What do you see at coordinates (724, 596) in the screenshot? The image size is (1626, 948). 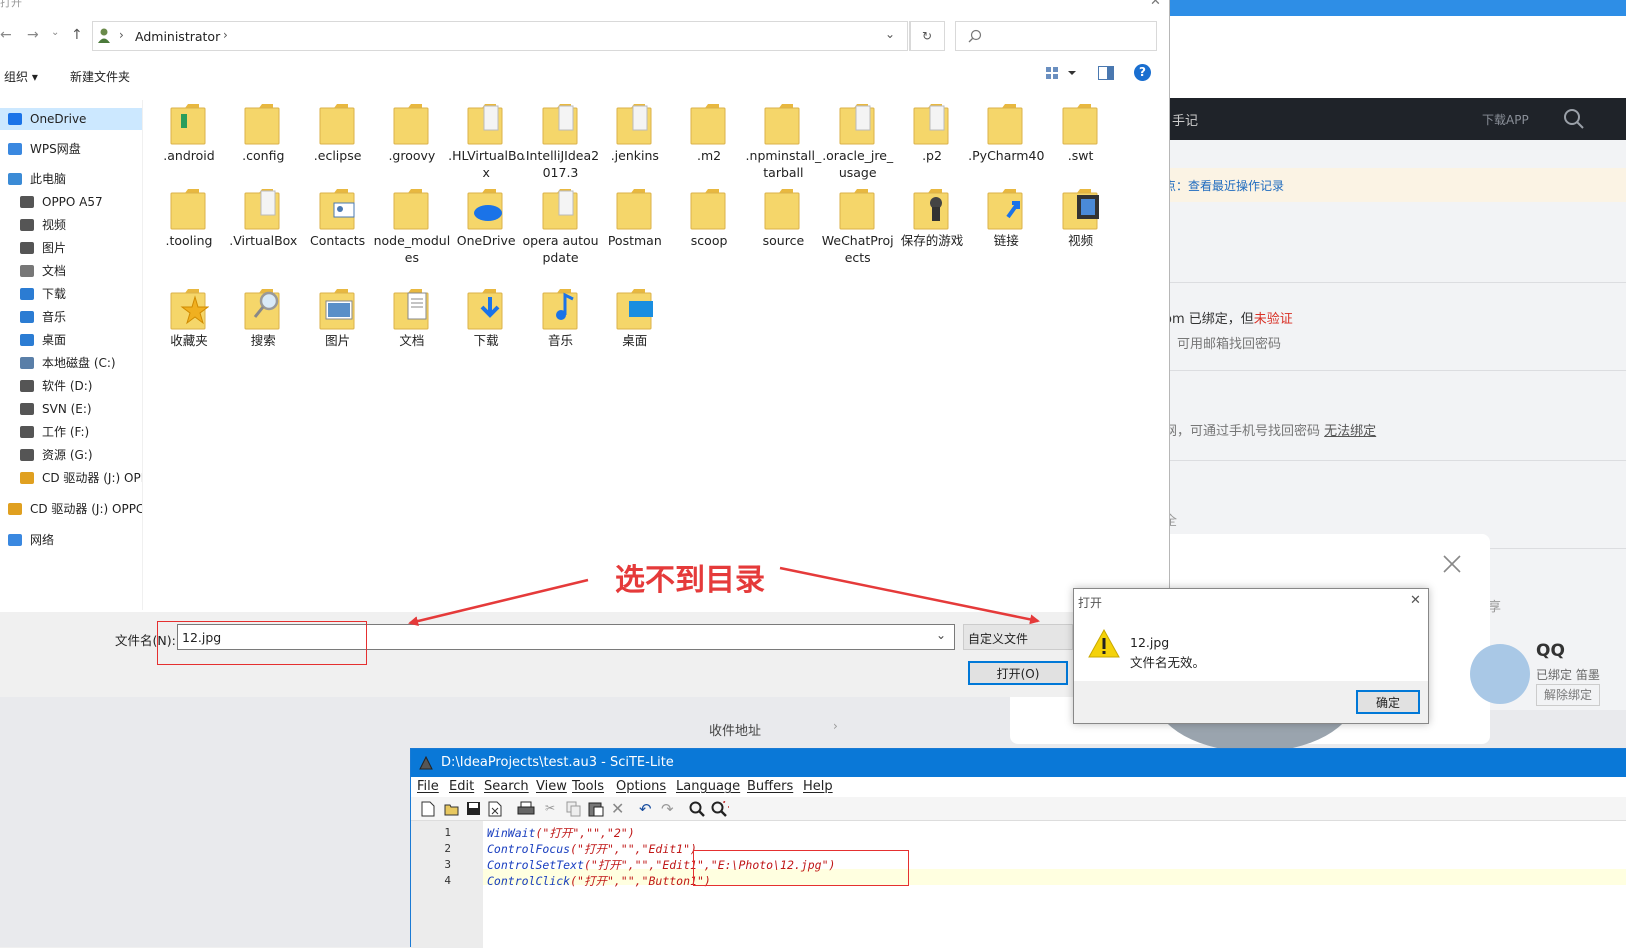 I see `annotation-arrows` at bounding box center [724, 596].